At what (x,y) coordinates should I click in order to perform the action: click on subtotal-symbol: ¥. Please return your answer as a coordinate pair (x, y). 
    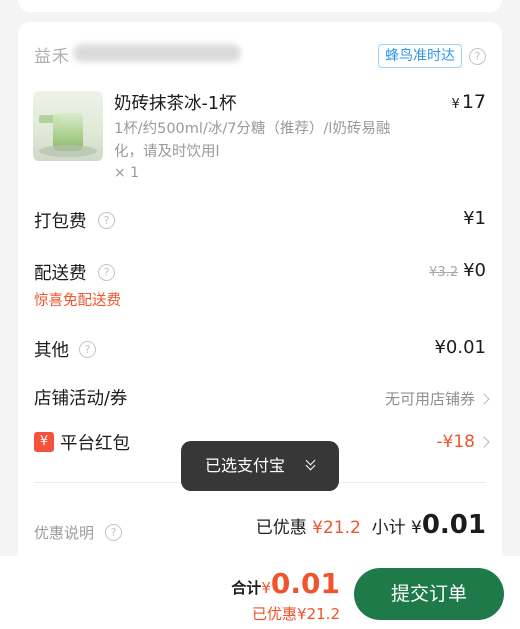
    Looking at the image, I should click on (416, 528).